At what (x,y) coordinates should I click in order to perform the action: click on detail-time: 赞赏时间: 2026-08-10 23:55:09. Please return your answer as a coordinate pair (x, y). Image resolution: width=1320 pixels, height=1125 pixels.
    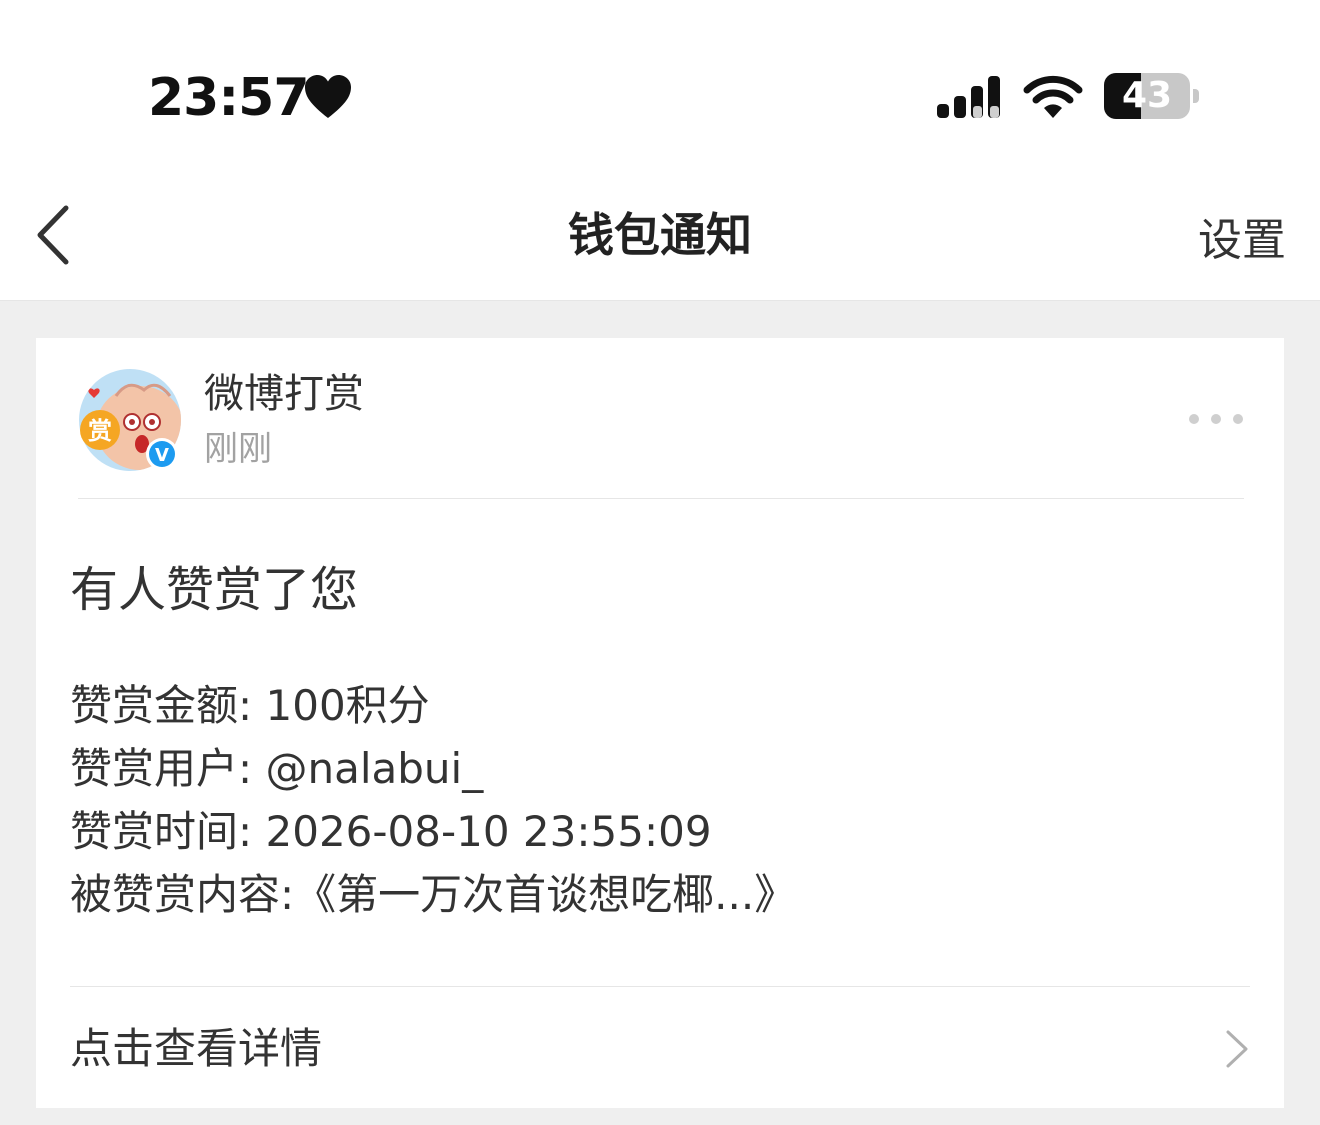
    Looking at the image, I should click on (391, 831).